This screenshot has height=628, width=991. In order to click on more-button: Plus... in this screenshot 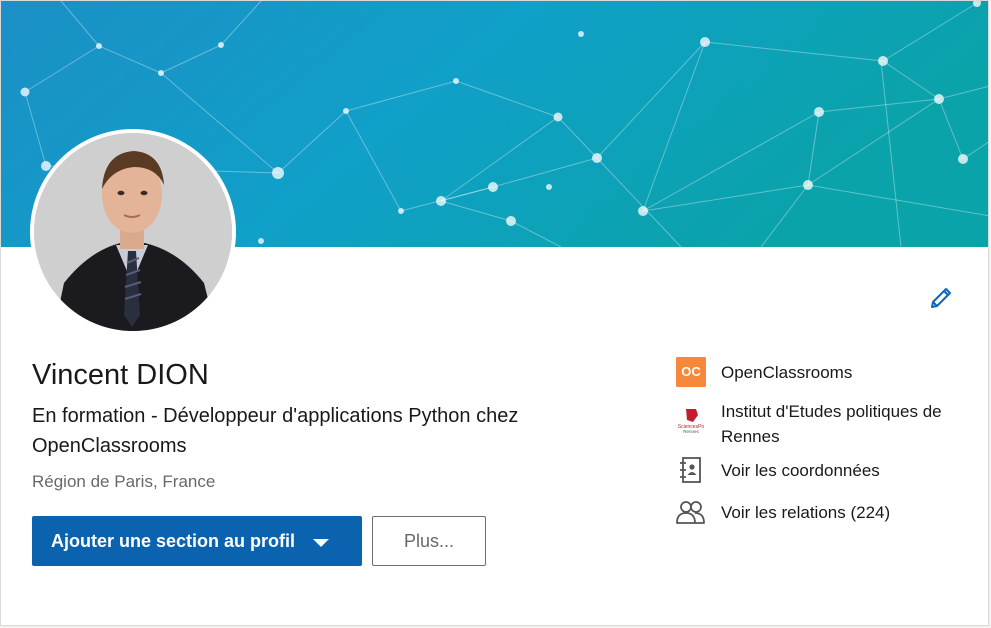, I will do `click(429, 541)`.